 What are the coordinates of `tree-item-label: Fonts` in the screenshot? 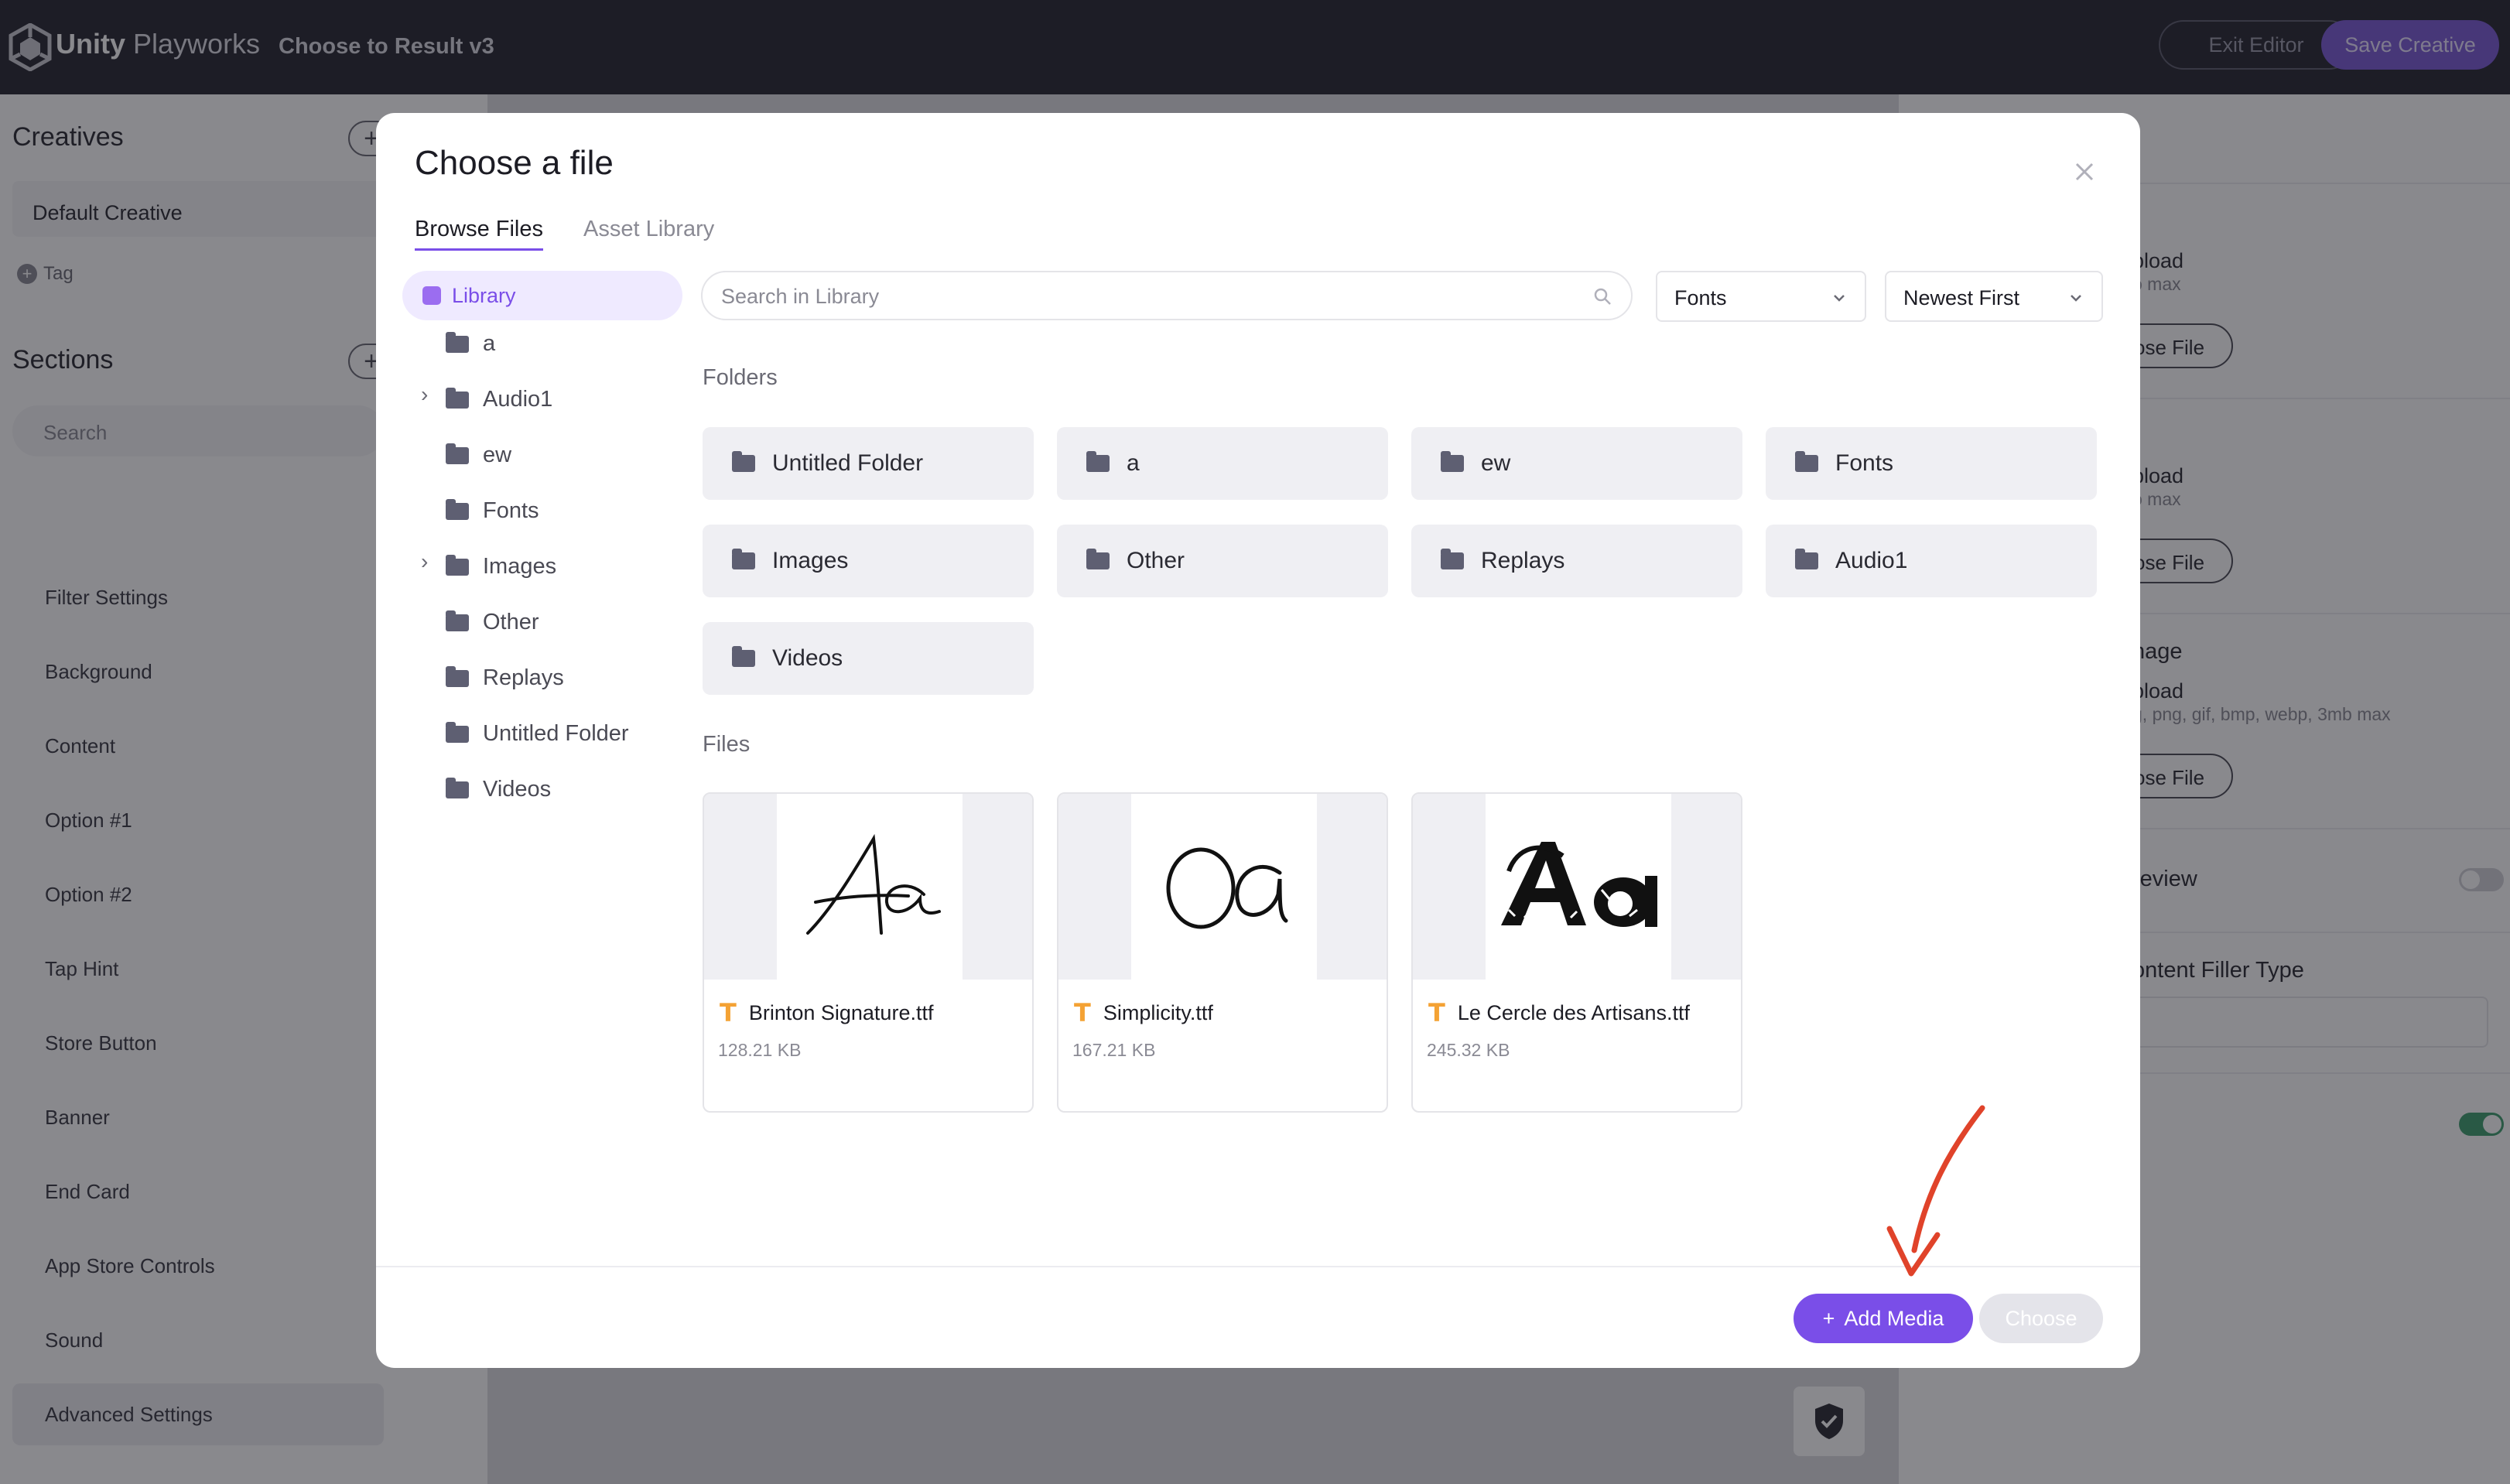 It's located at (511, 511).